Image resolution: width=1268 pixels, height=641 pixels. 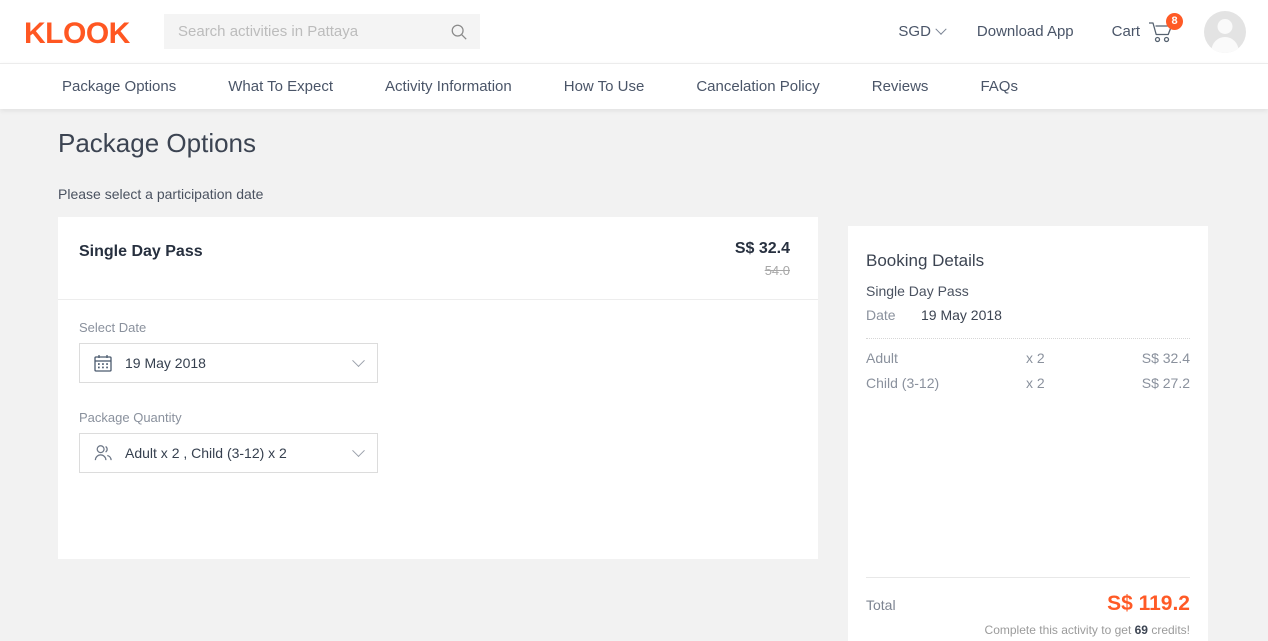 I want to click on page-subtitle: Please select a participation date, so click(x=161, y=194).